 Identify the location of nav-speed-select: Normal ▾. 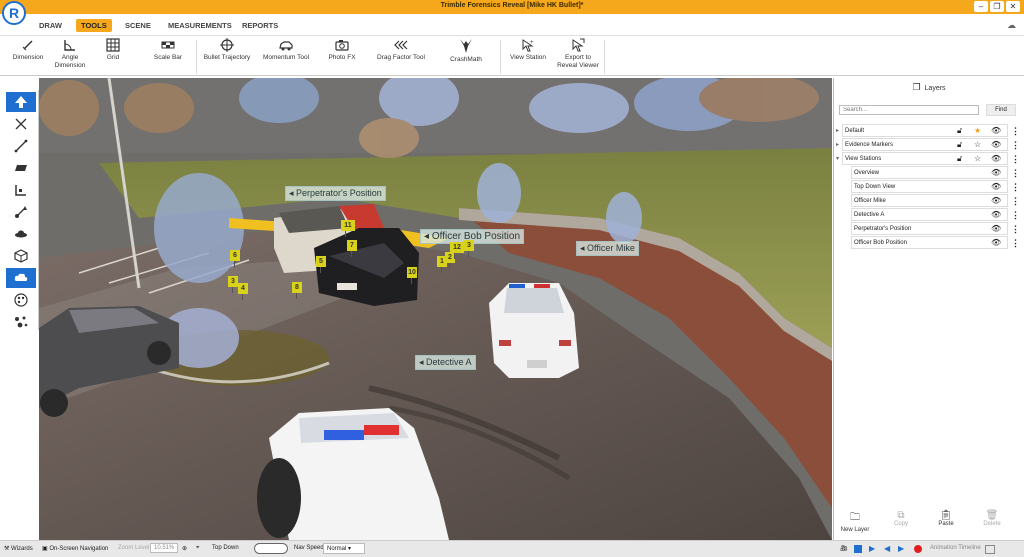
(344, 548).